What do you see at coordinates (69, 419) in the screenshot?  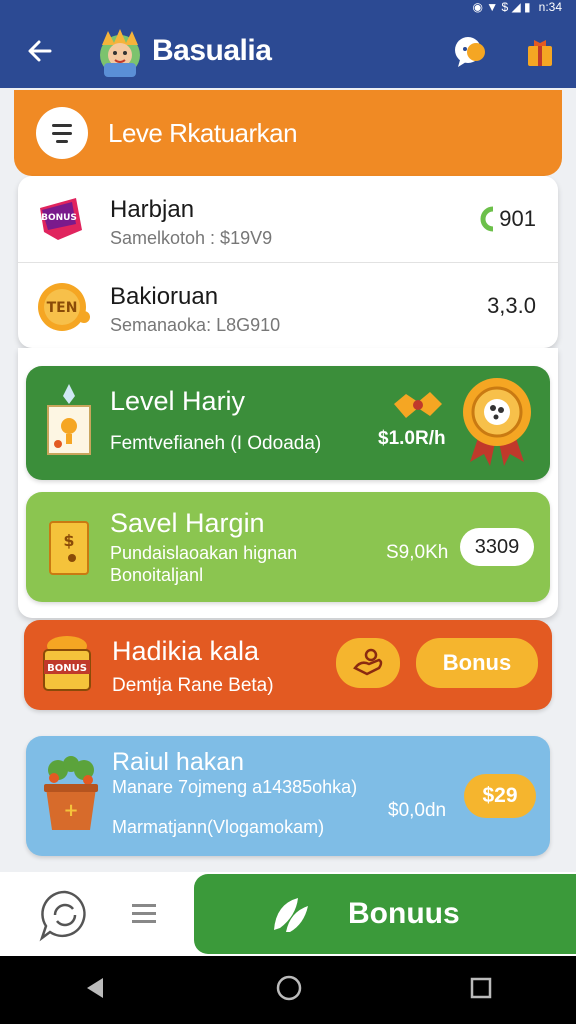 I see `trophy-icon` at bounding box center [69, 419].